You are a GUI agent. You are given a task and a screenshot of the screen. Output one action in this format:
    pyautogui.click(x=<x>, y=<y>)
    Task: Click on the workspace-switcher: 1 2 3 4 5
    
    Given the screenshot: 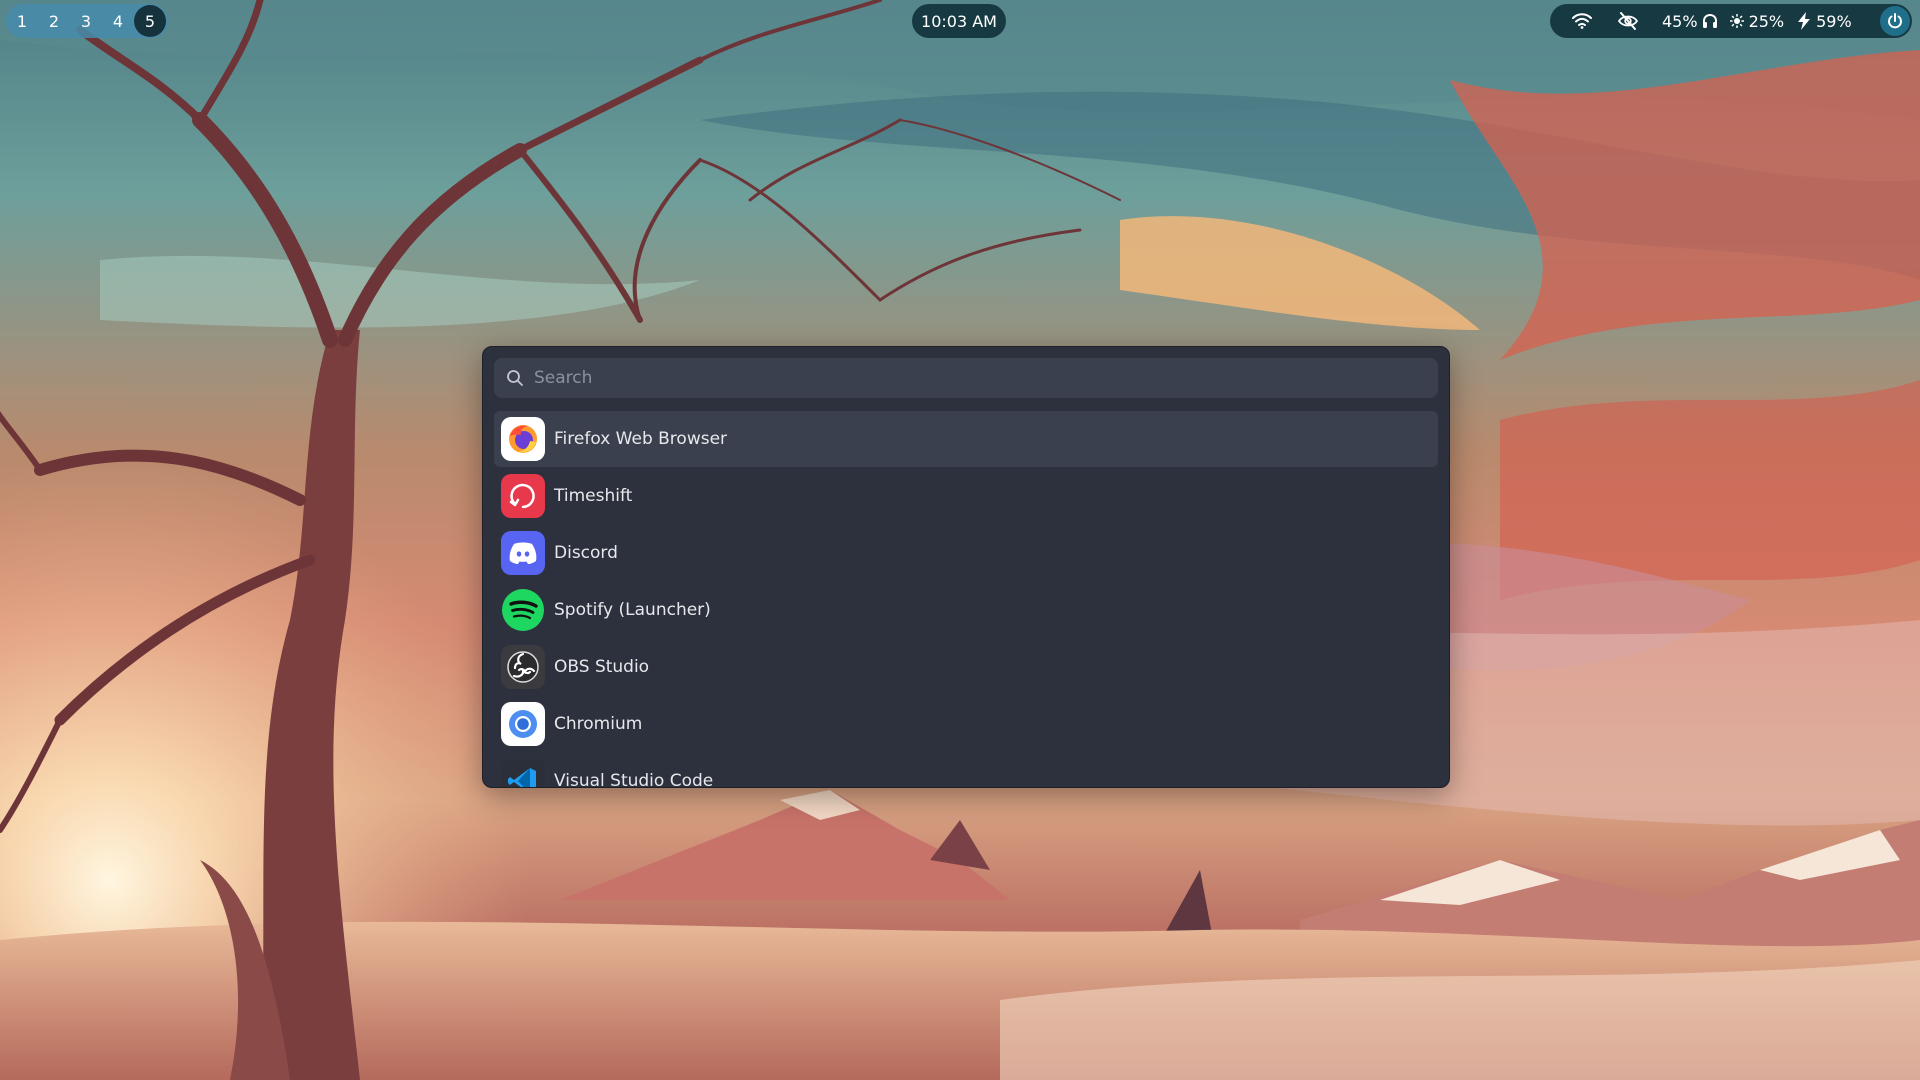 What is the action you would take?
    pyautogui.click(x=87, y=21)
    